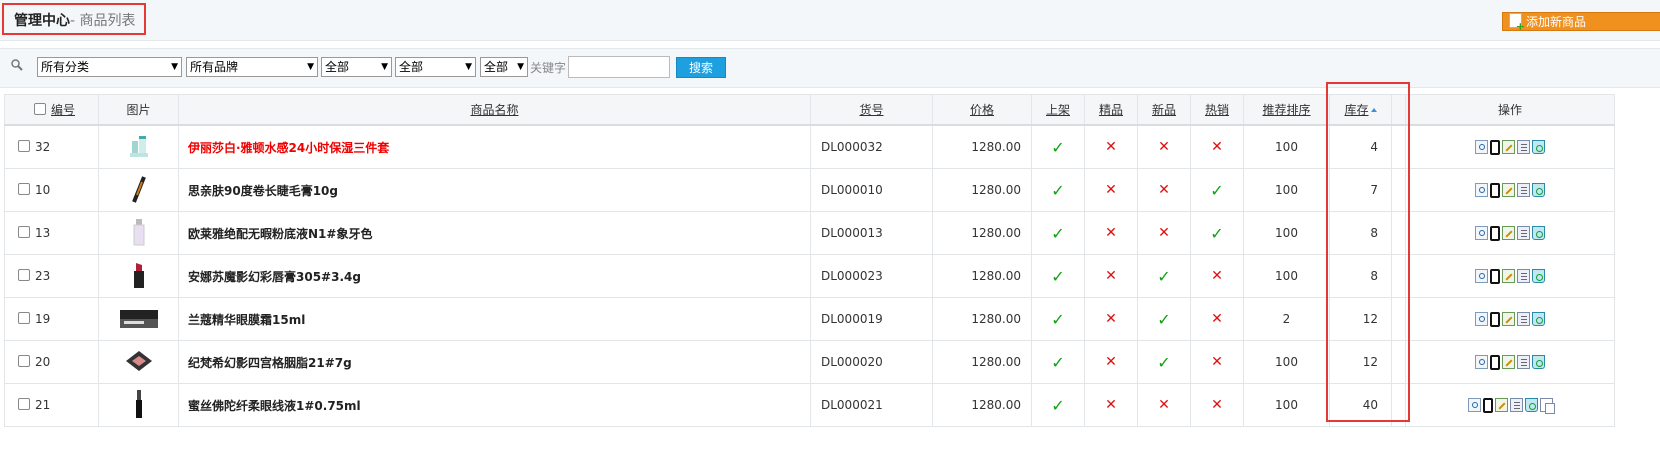 This screenshot has width=1660, height=455. I want to click on goods-sn: DL000032, so click(871, 146).